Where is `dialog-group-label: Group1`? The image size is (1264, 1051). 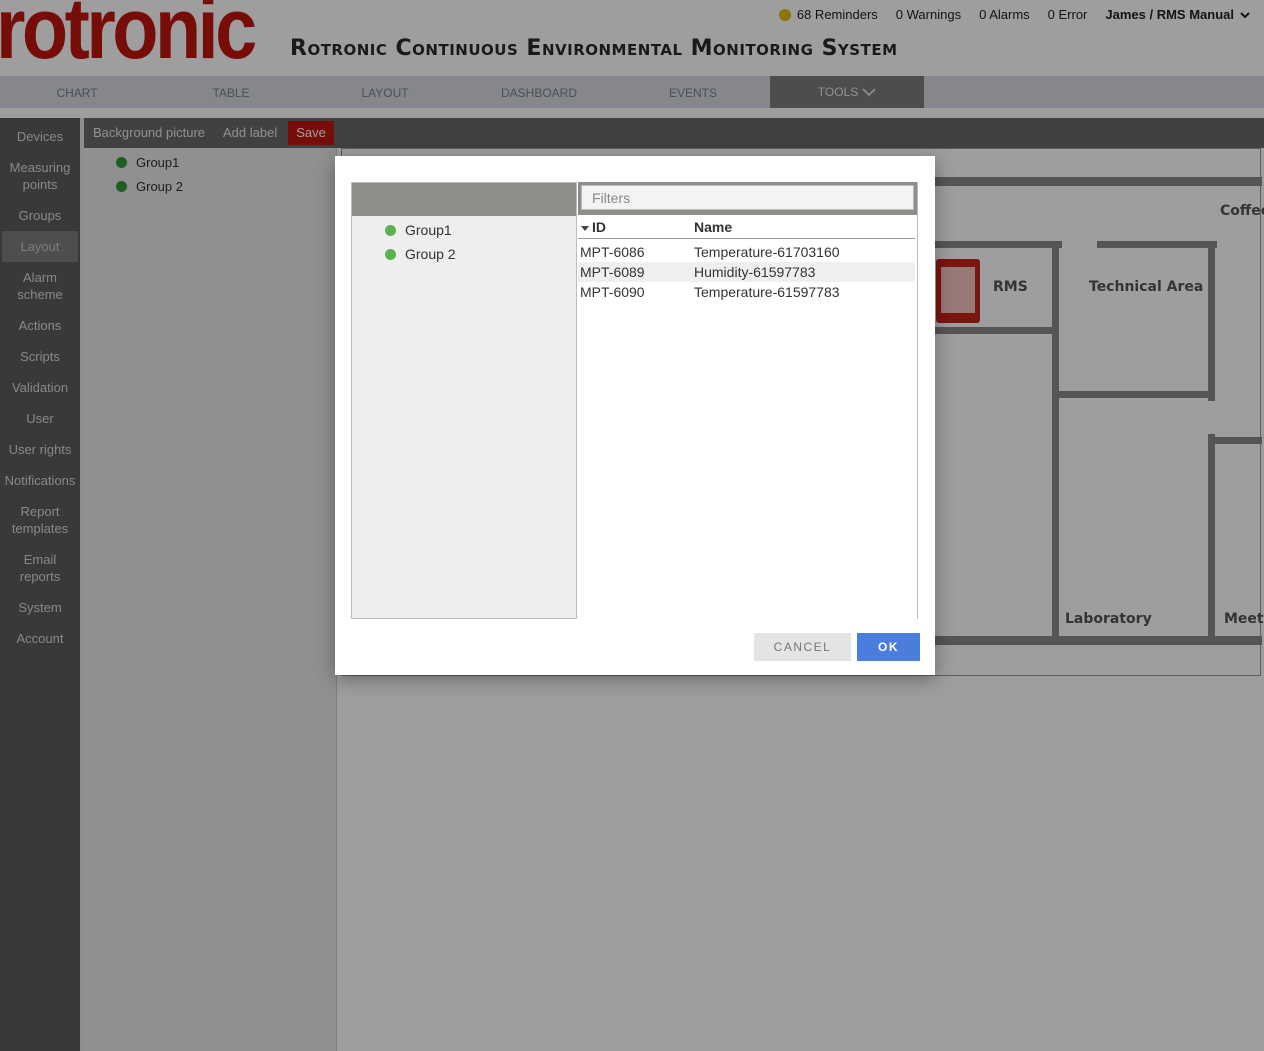
dialog-group-label: Group1 is located at coordinates (428, 230).